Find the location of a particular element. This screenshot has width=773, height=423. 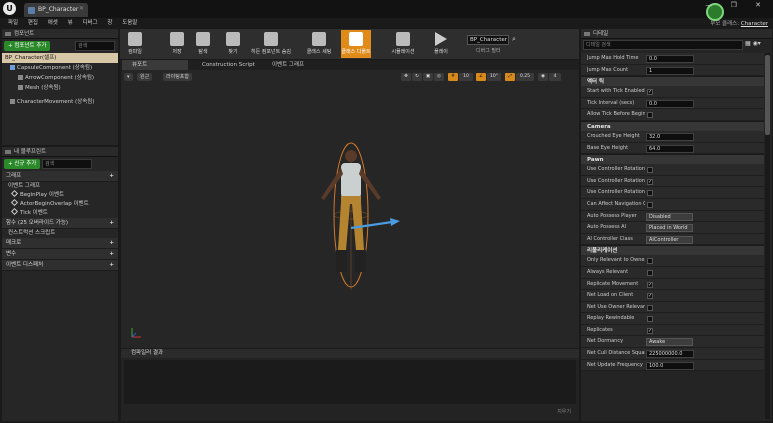

details-section-header: 액터 틱 is located at coordinates (672, 81).